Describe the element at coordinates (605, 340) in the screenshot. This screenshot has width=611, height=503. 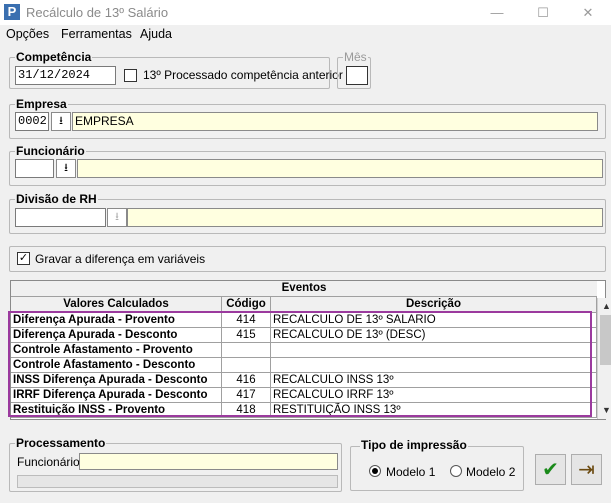
I see `scroll-thumb` at that location.